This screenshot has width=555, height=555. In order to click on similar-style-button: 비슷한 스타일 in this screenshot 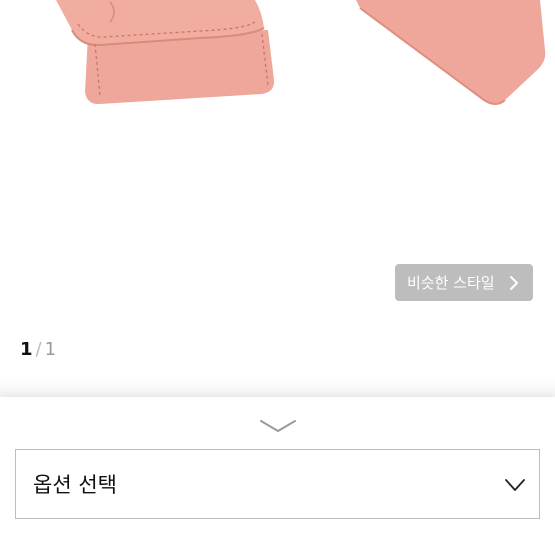, I will do `click(464, 282)`.